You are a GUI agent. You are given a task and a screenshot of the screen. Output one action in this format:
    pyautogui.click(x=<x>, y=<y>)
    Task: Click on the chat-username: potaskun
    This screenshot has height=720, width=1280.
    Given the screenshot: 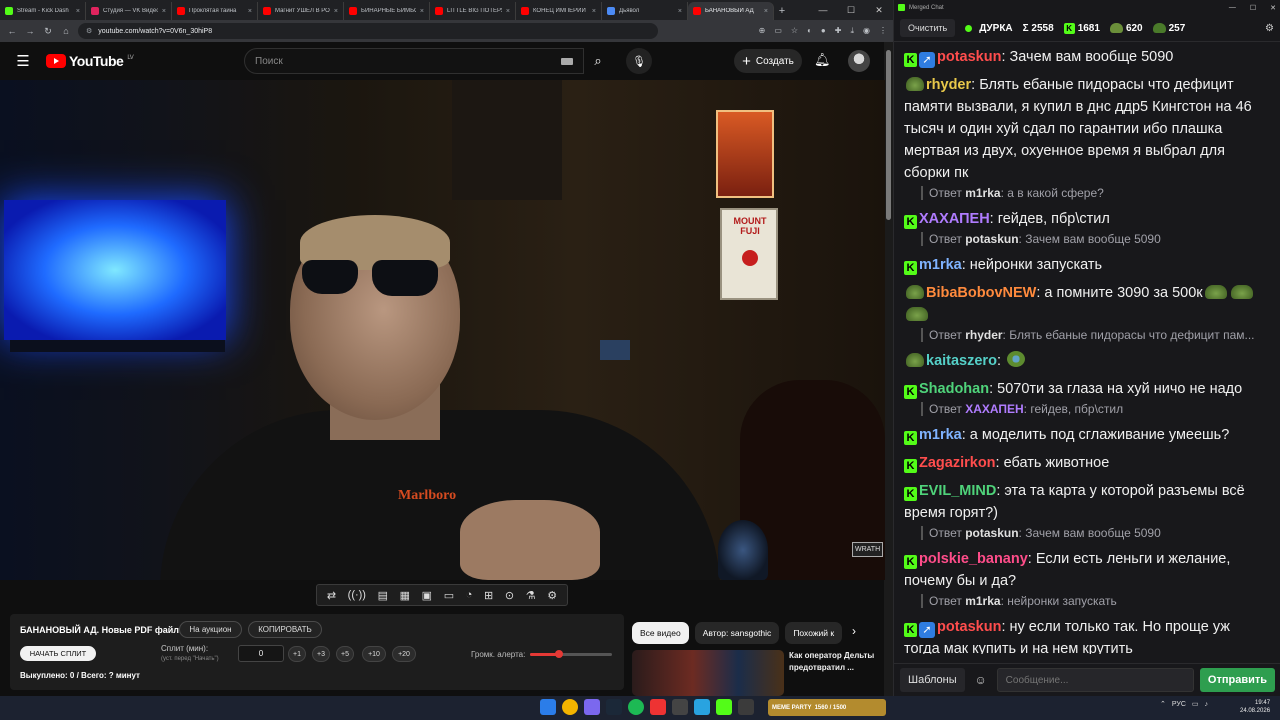 What is the action you would take?
    pyautogui.click(x=969, y=57)
    